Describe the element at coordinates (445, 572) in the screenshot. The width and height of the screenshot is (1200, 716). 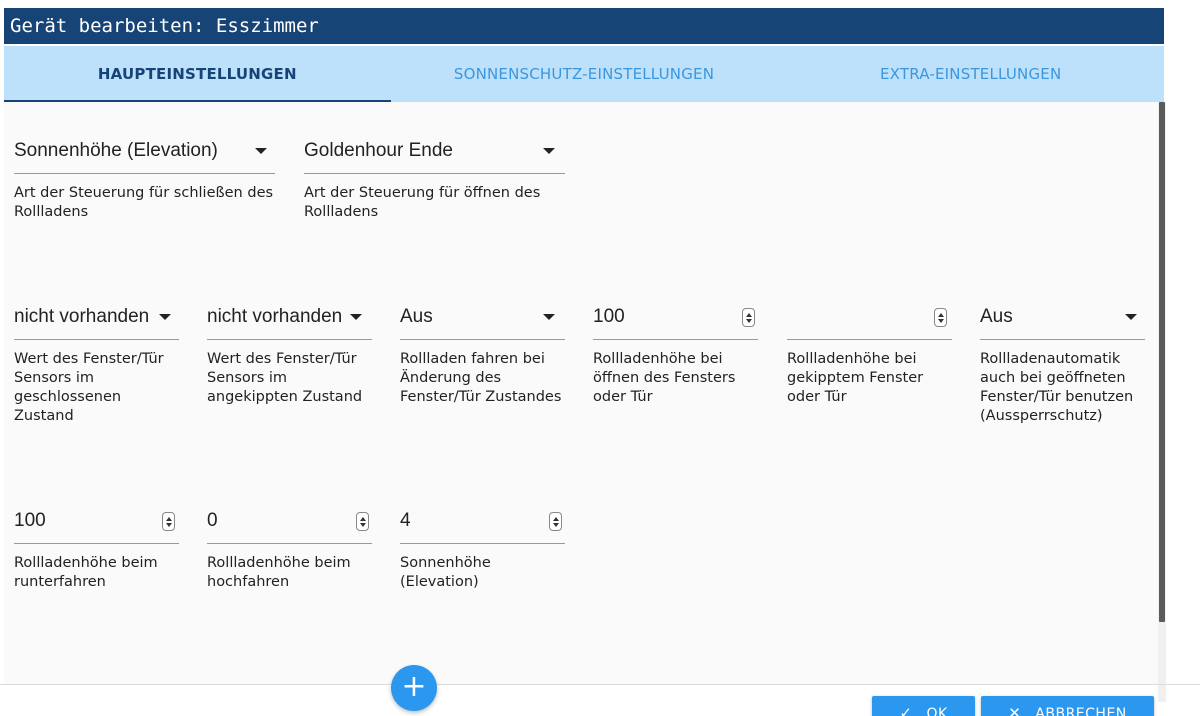
I see `elevation-label: Sonnenhöhe (Elevation)` at that location.